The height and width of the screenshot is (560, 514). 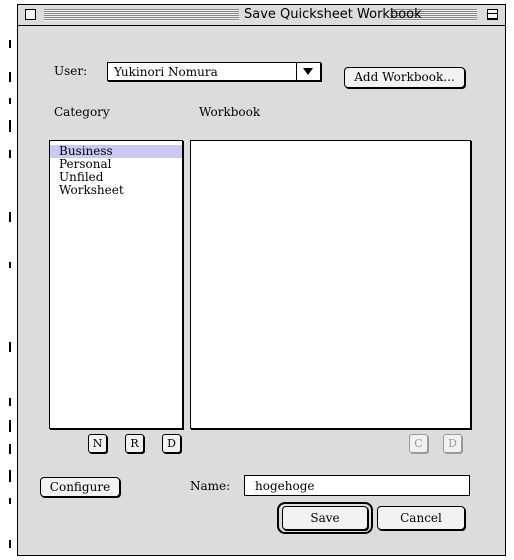 What do you see at coordinates (171, 443) in the screenshot?
I see `delete-category-button: D` at bounding box center [171, 443].